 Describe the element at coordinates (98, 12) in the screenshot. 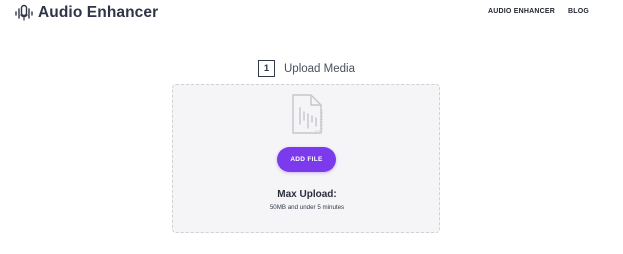

I see `brand-name: Audio Enhancer` at that location.